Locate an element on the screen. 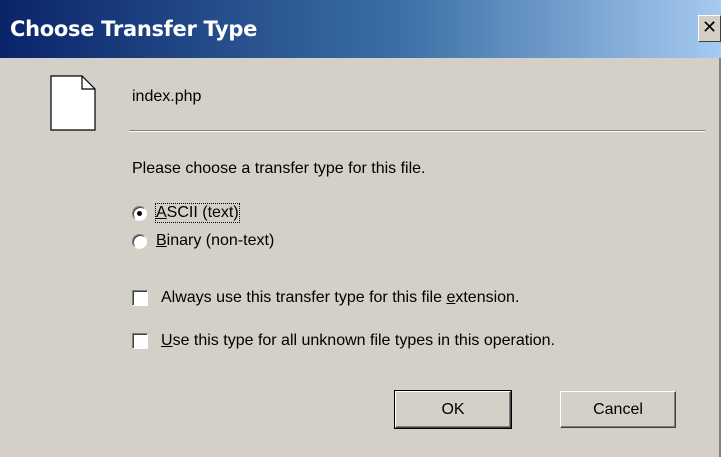  radio-binary: Binary (non-text) is located at coordinates (203, 241).